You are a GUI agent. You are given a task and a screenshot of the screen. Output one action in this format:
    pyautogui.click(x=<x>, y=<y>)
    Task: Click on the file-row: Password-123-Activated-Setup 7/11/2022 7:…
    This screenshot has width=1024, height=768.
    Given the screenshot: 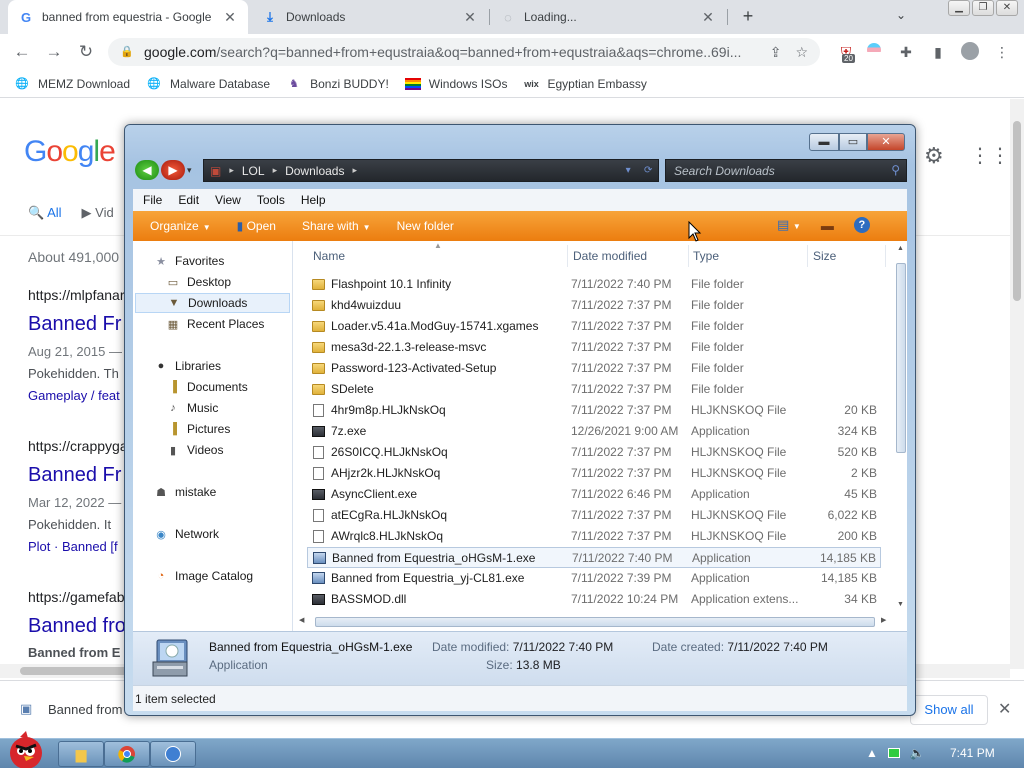 What is the action you would take?
    pyautogui.click(x=594, y=368)
    